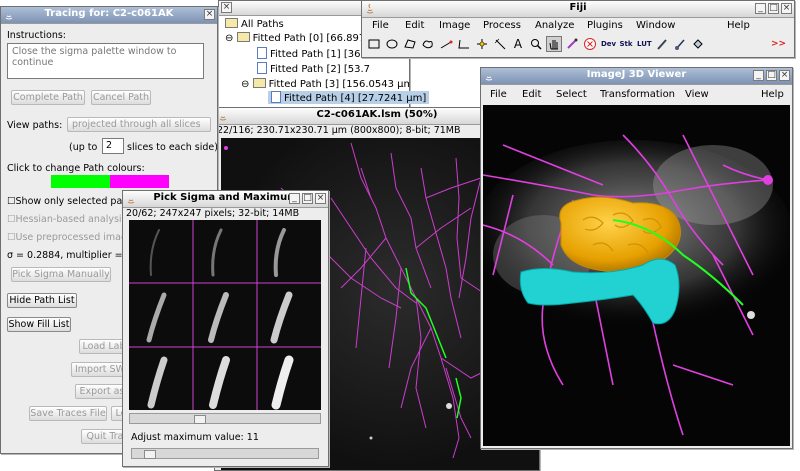 The width and height of the screenshot is (800, 471). I want to click on path-list-close-button: ×, so click(226, 7).